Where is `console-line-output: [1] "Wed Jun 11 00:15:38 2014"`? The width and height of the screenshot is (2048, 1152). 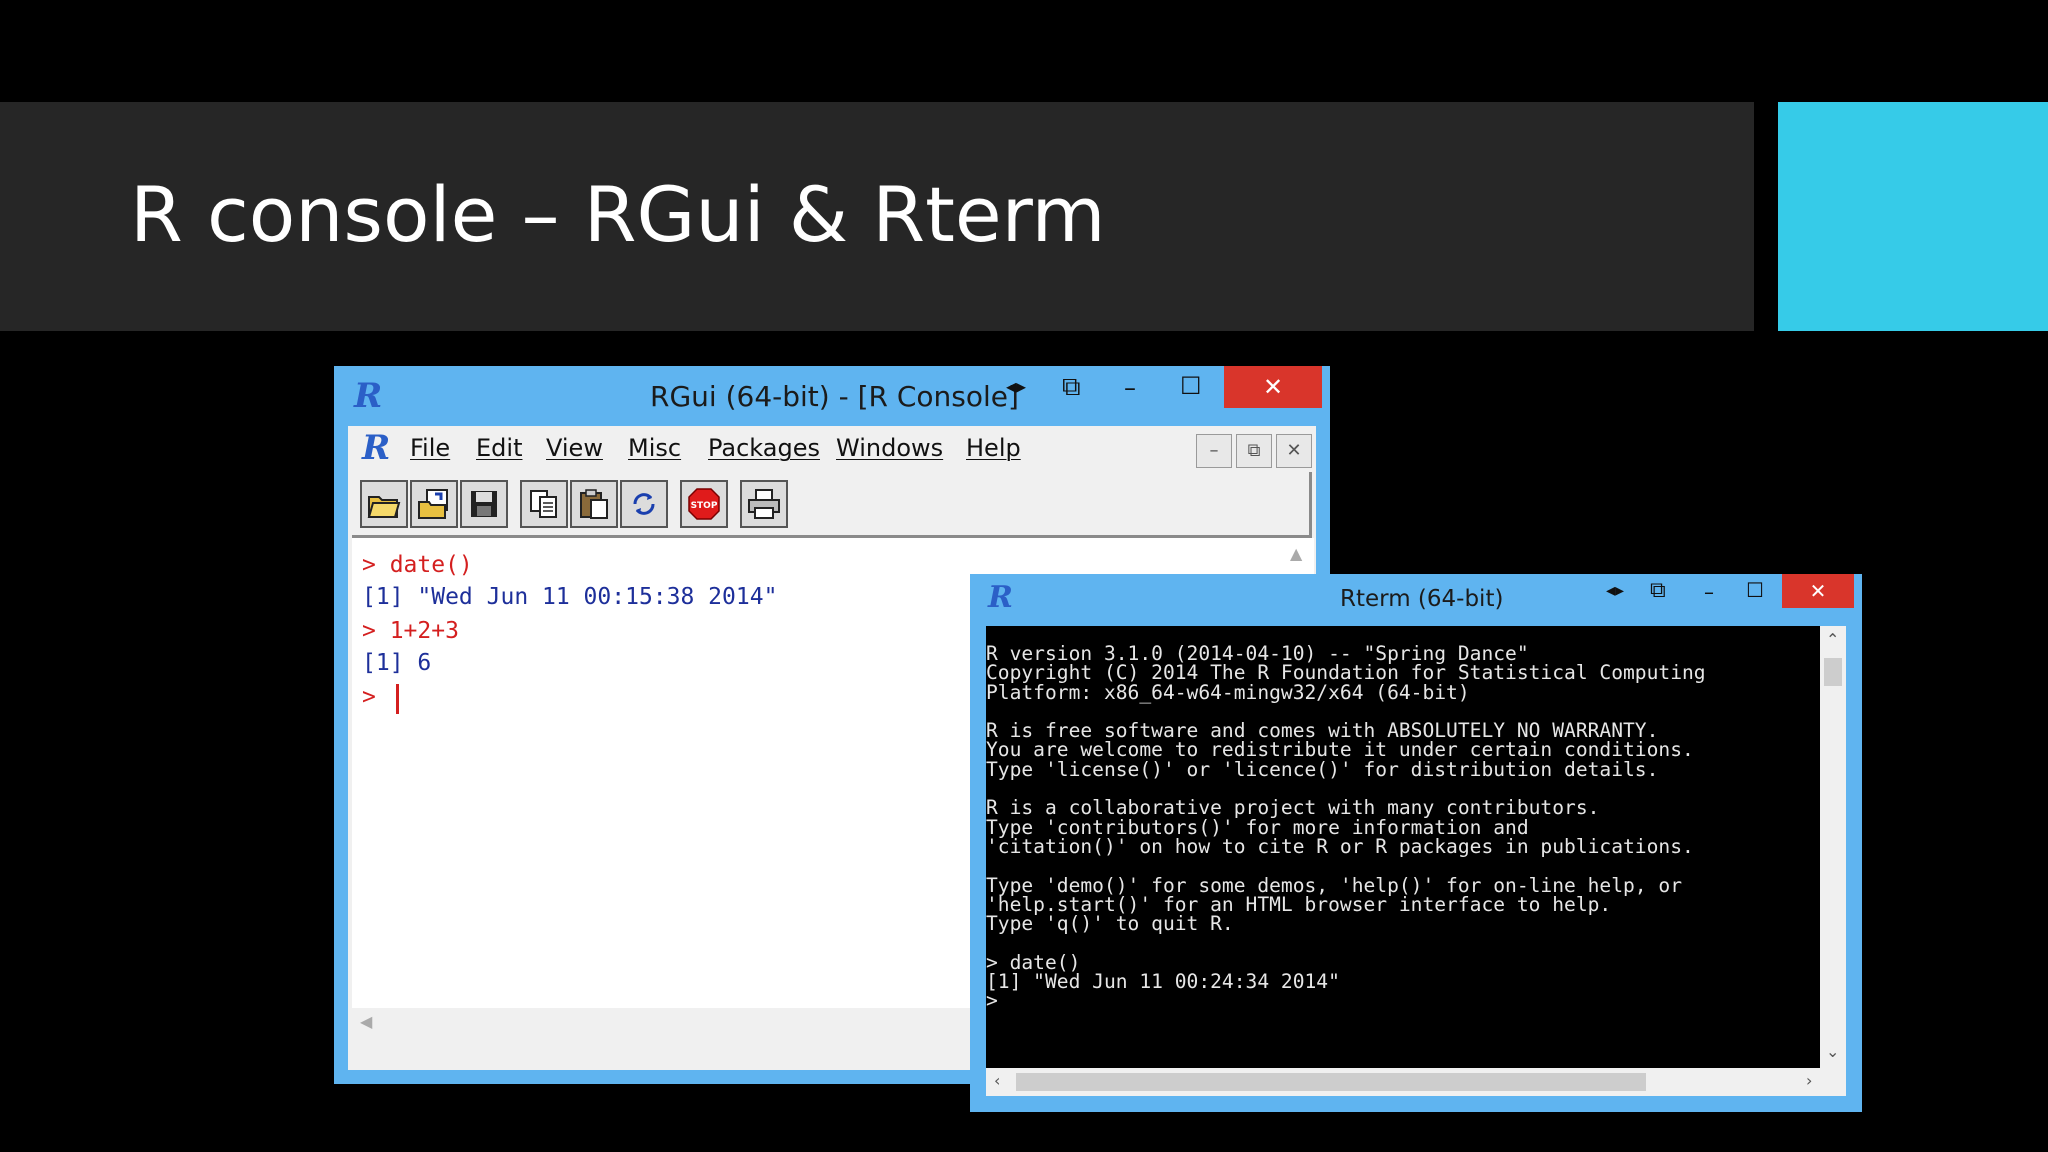
console-line-output: [1] "Wed Jun 11 00:15:38 2014" is located at coordinates (570, 597).